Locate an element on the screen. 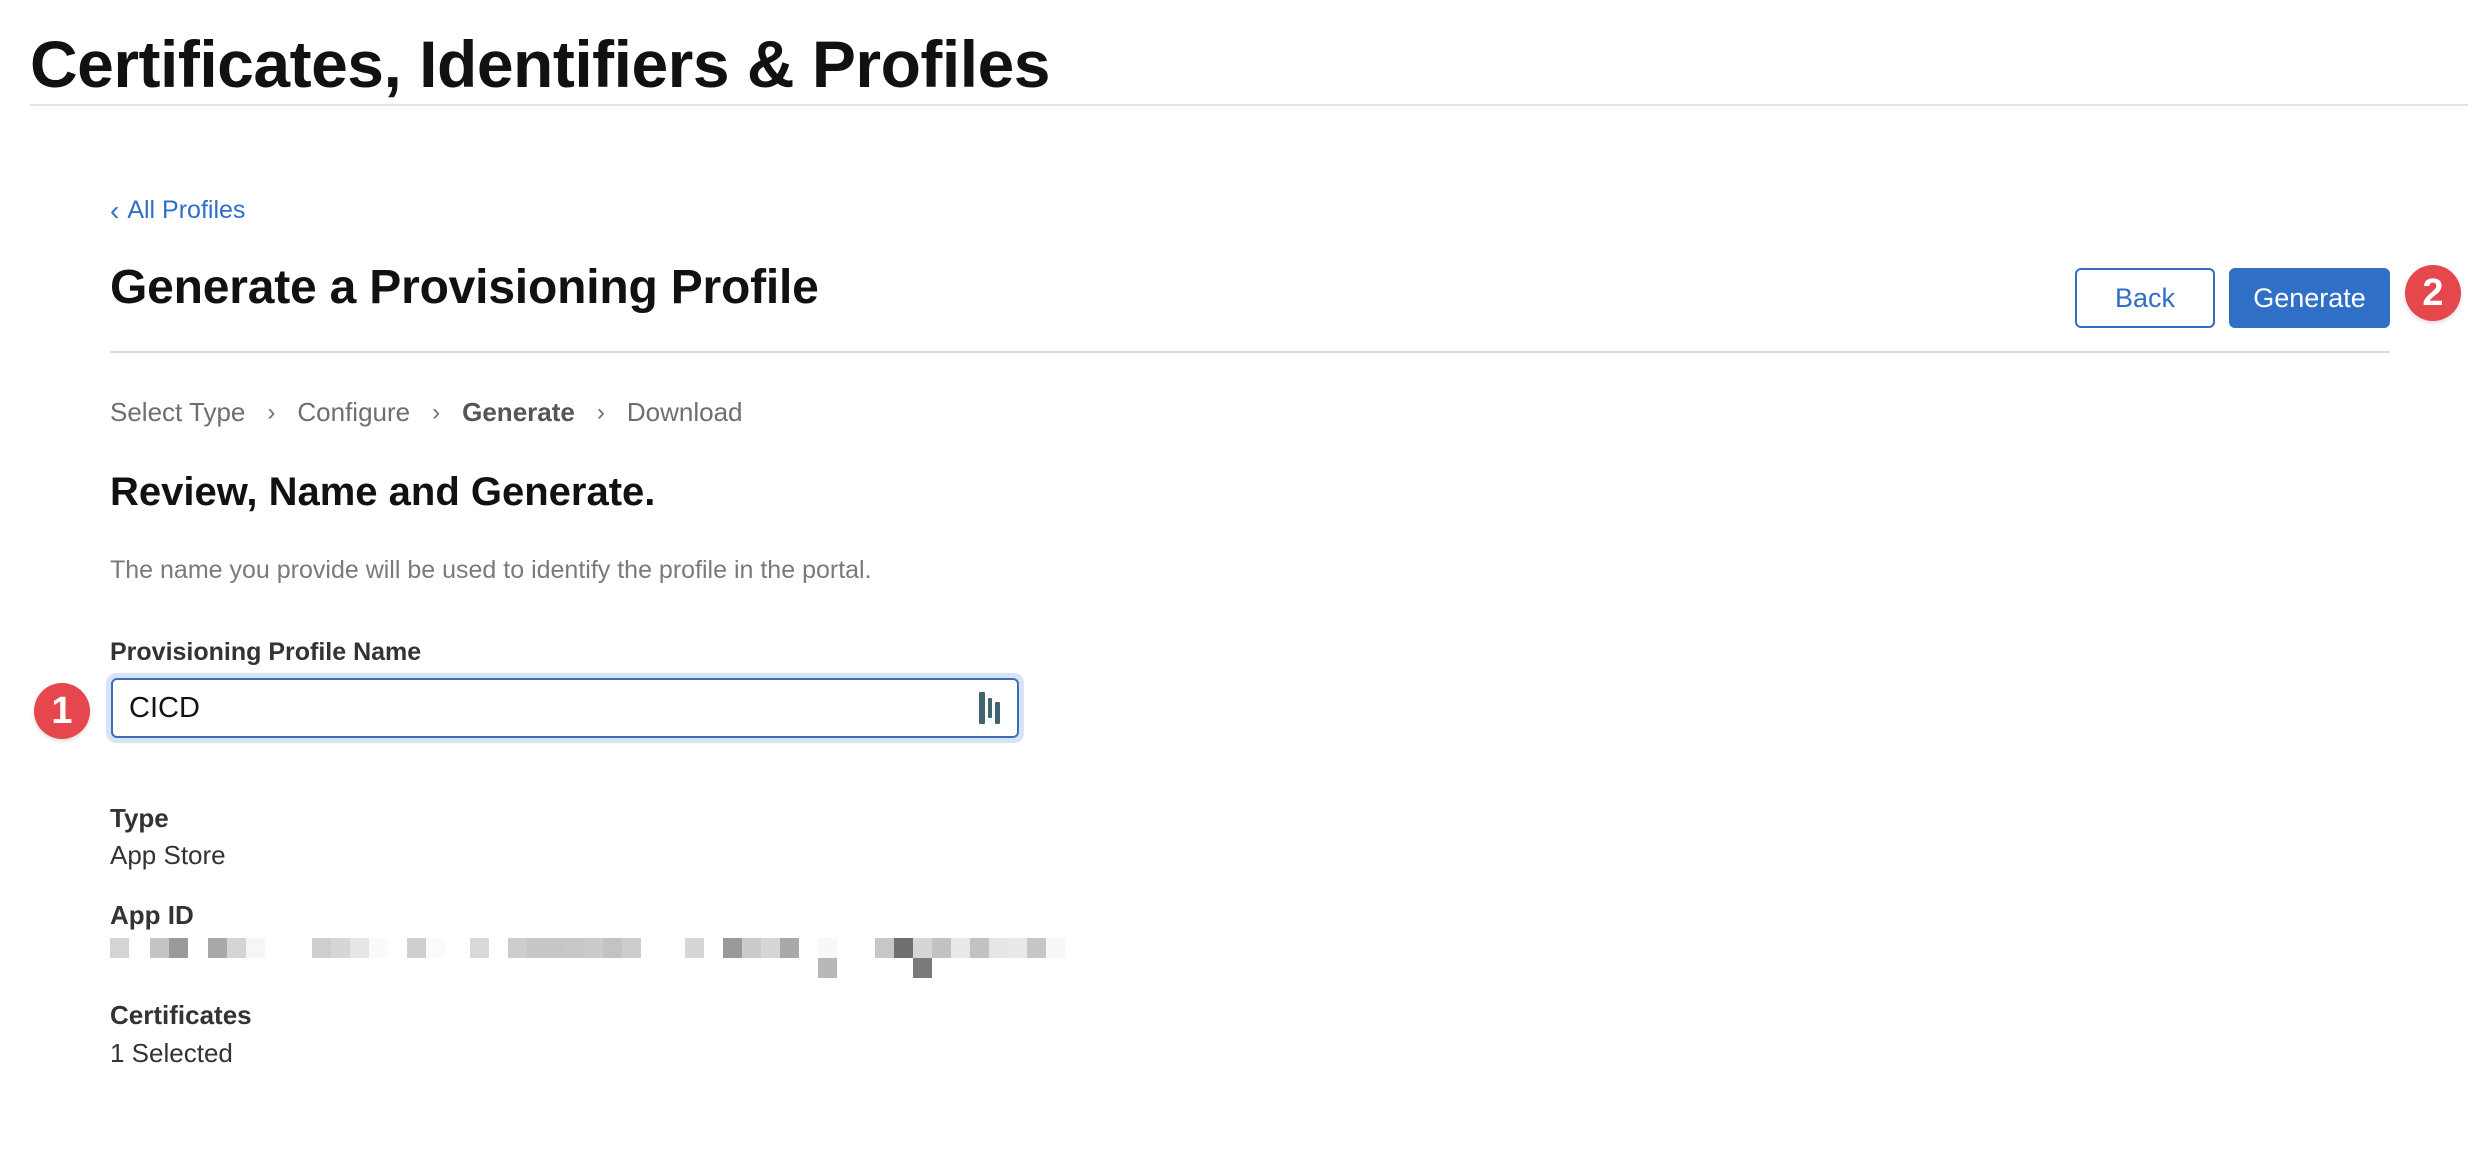 Image resolution: width=2478 pixels, height=1172 pixels. type-label: Type is located at coordinates (139, 818).